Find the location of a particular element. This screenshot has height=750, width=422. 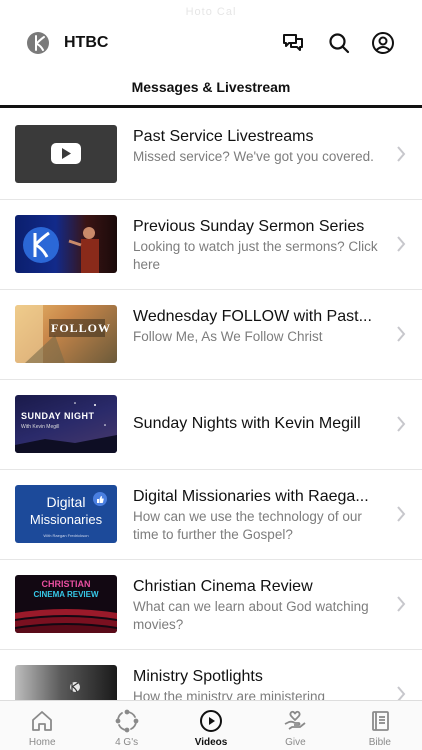

tab-give: Give is located at coordinates (295, 725).